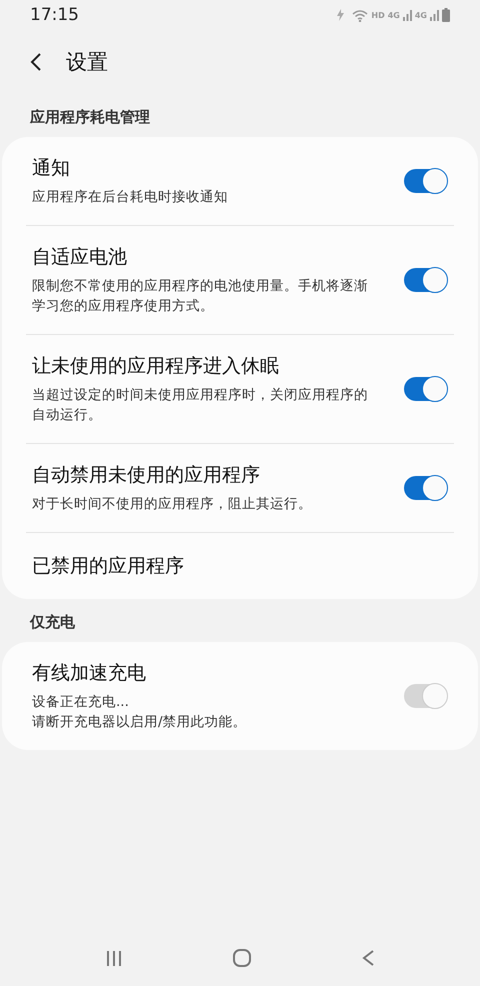  What do you see at coordinates (113, 958) in the screenshot?
I see `recent-apps-icon` at bounding box center [113, 958].